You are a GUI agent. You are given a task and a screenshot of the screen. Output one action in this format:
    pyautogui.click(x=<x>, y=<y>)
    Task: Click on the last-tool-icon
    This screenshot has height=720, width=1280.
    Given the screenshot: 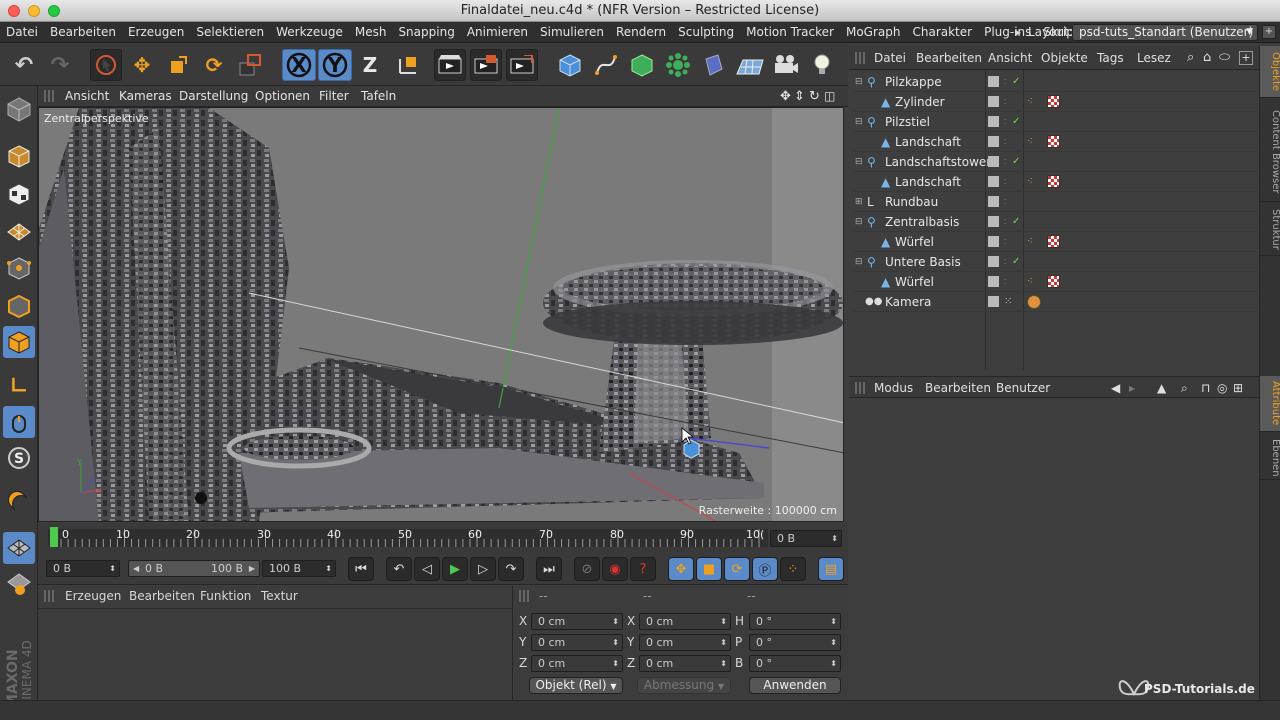 What is the action you would take?
    pyautogui.click(x=250, y=65)
    